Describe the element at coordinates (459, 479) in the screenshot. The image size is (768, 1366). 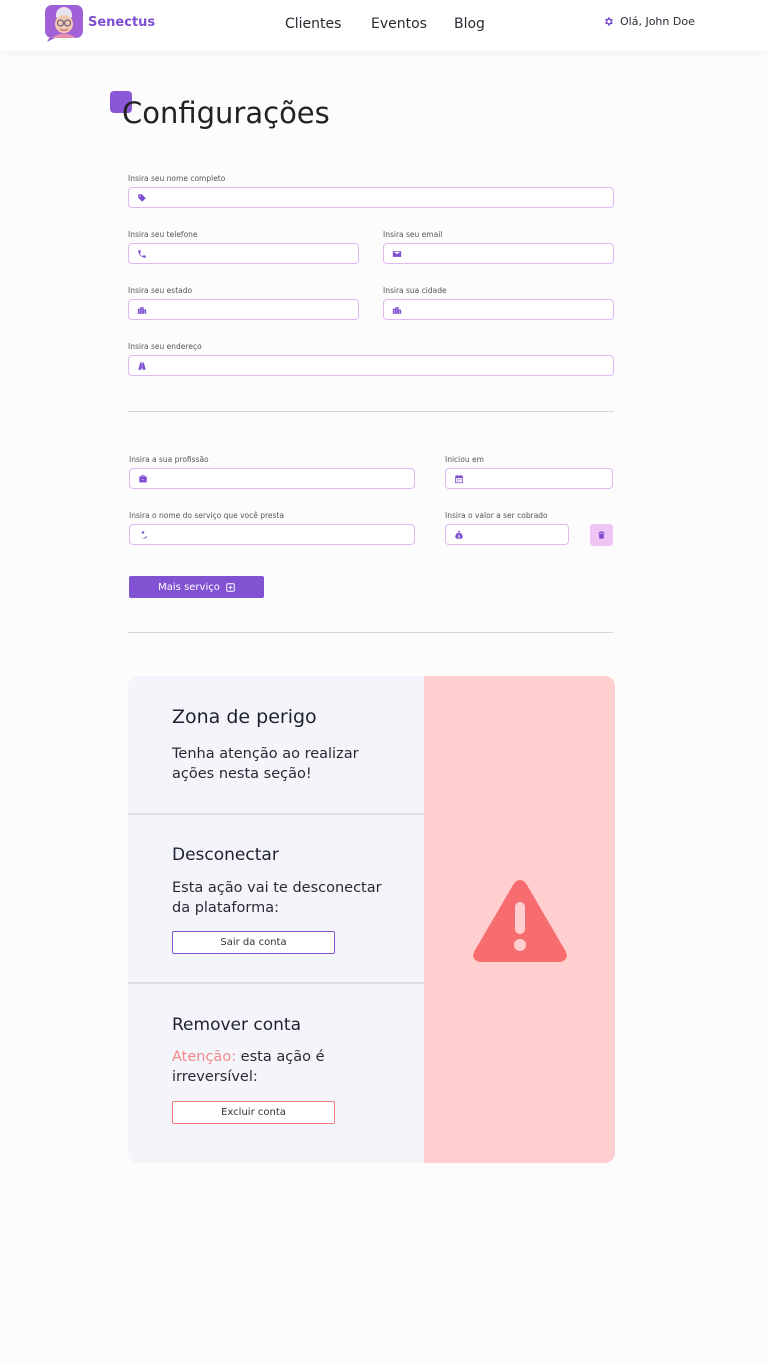
I see `calendar-icon` at that location.